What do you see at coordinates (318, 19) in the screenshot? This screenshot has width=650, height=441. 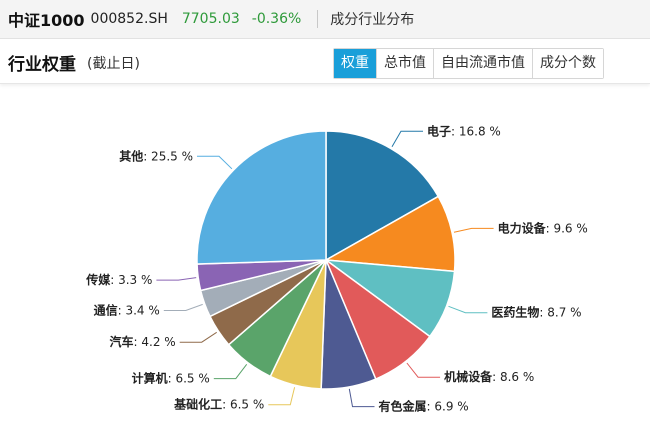 I see `divider` at bounding box center [318, 19].